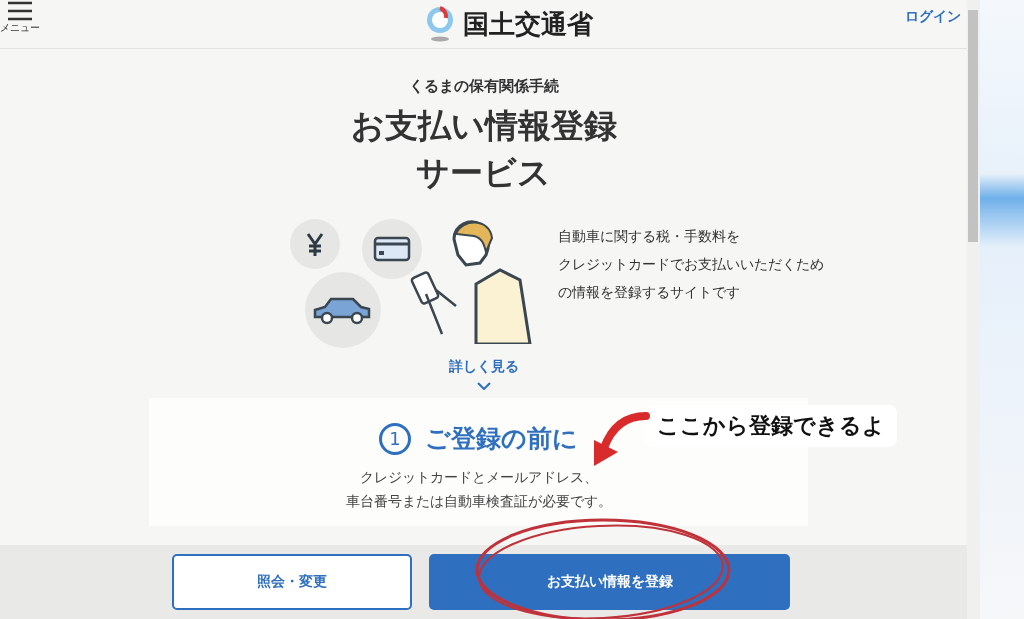 The height and width of the screenshot is (619, 1024). Describe the element at coordinates (771, 426) in the screenshot. I see `annotation-label: ここから登録できるよ` at that location.